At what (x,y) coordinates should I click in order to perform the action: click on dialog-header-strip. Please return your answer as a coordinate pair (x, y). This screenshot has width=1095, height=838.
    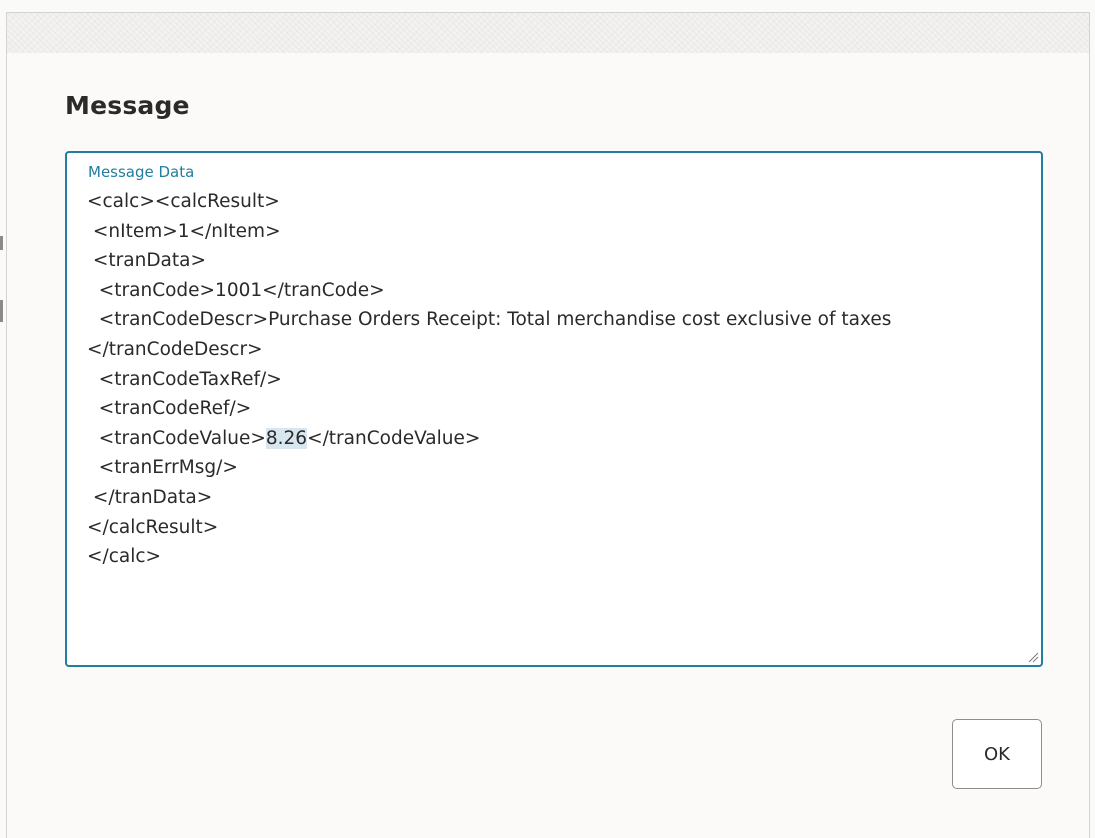
    Looking at the image, I should click on (548, 33).